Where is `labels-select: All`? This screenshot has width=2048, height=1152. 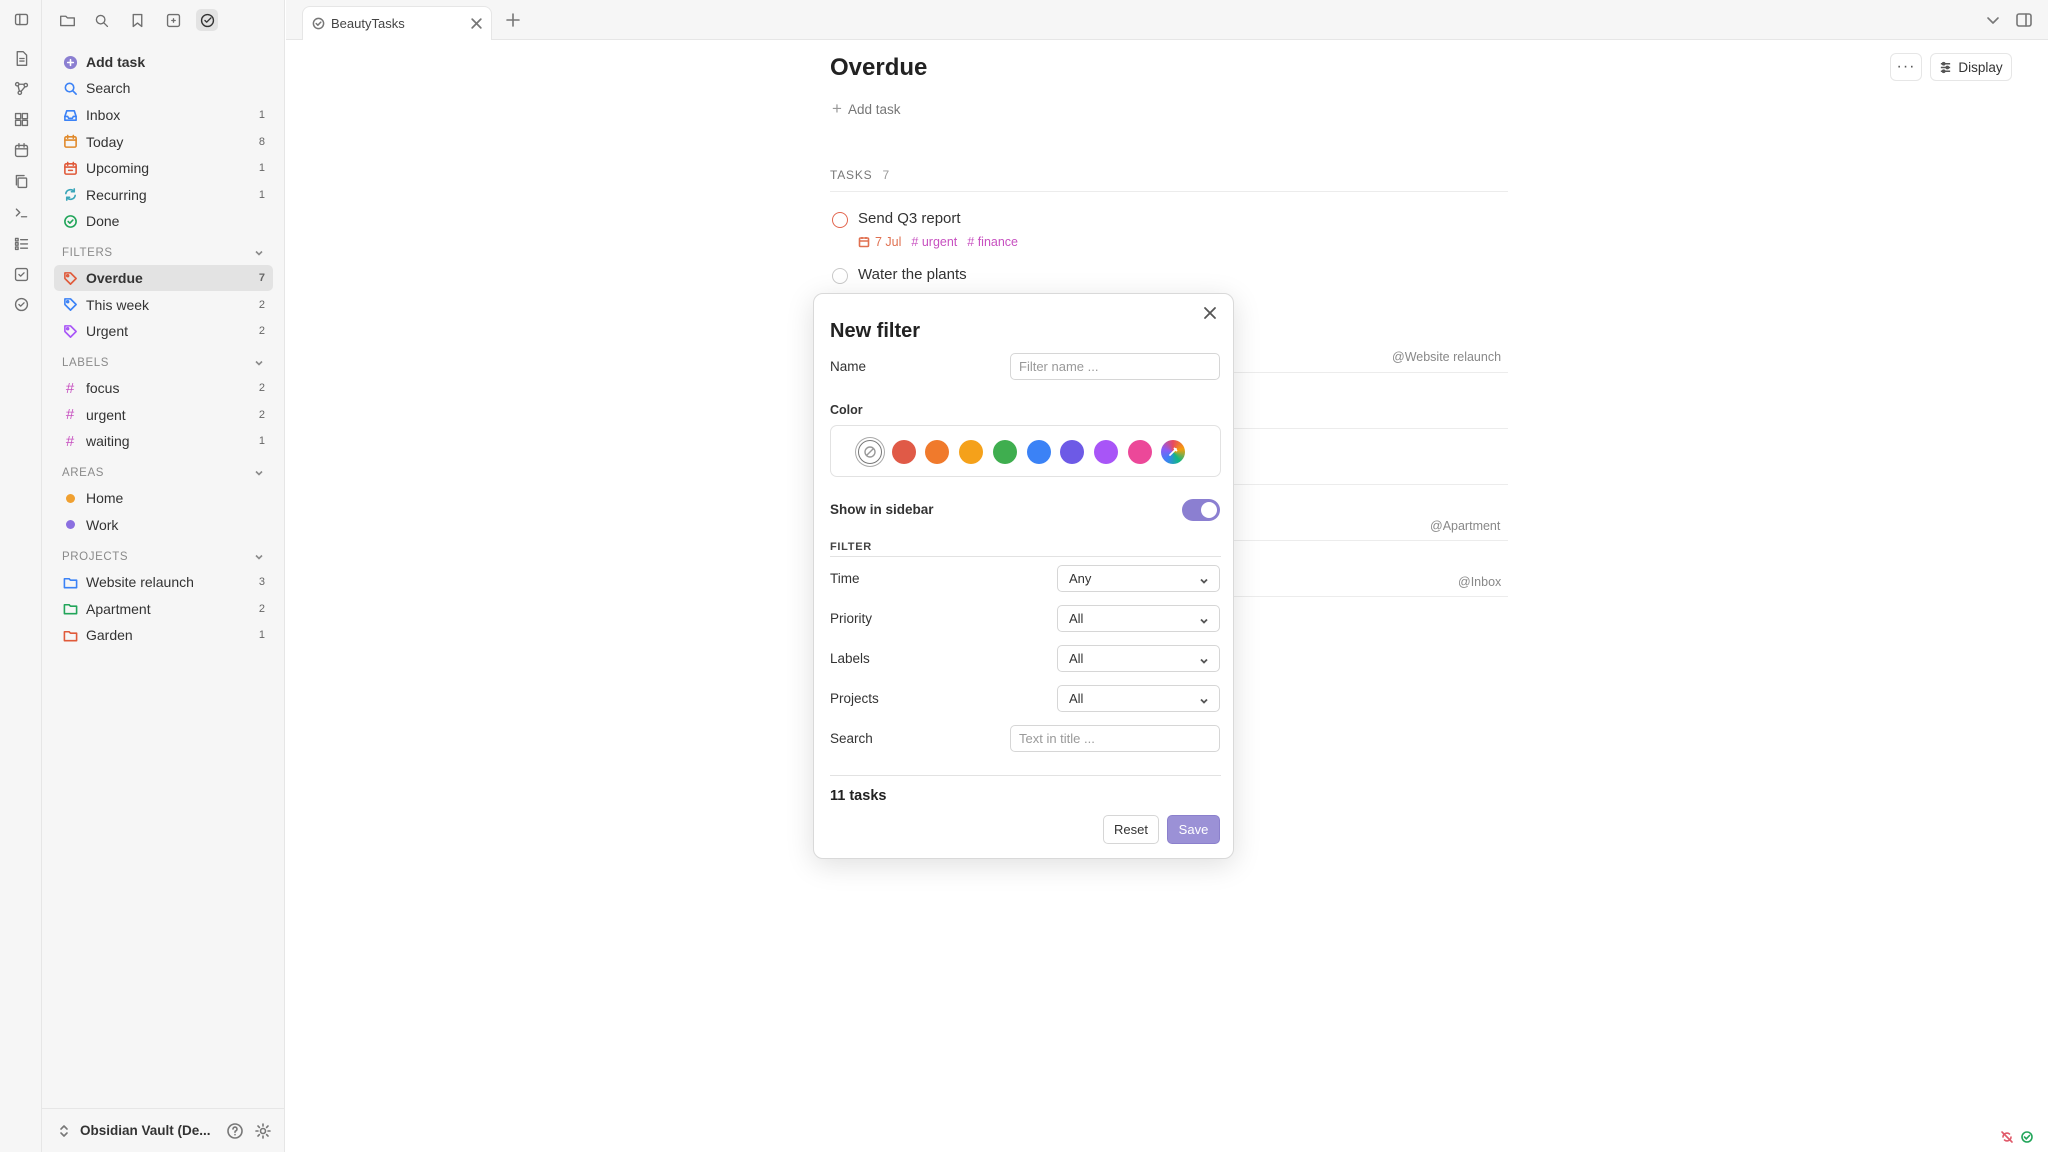
labels-select: All is located at coordinates (1138, 658).